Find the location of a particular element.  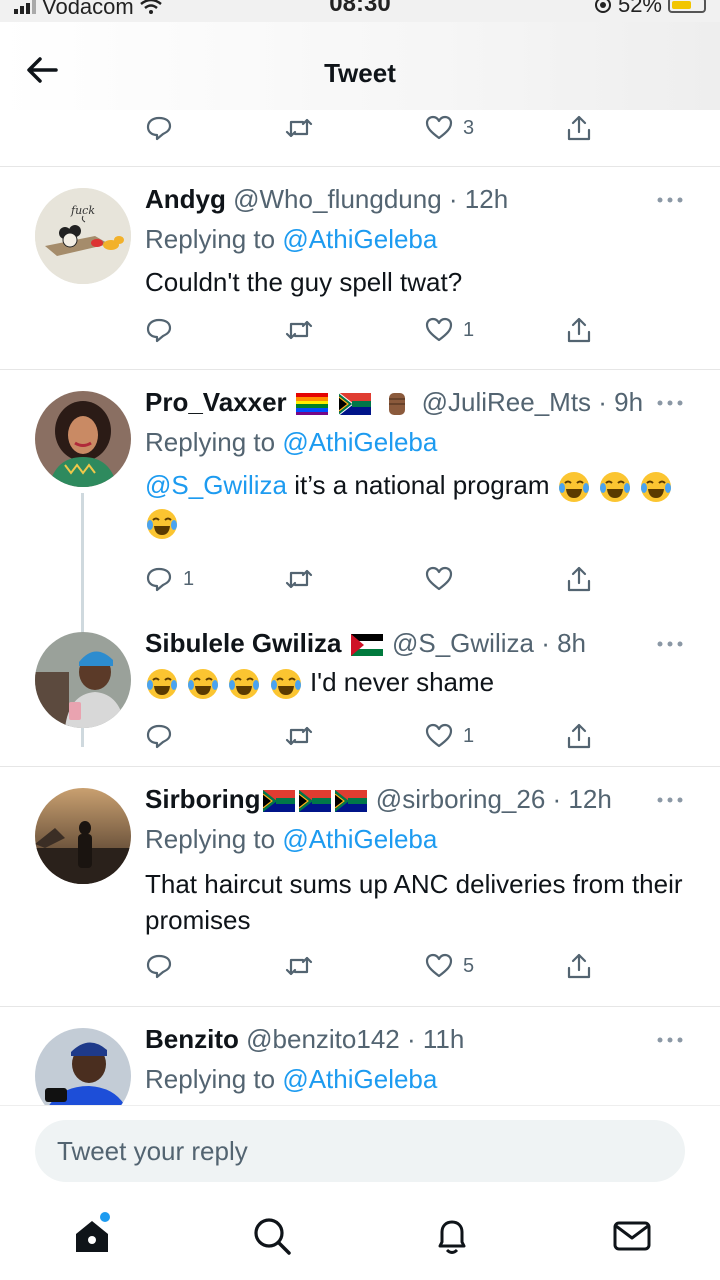

display-name: Sibulele Gwiliza is located at coordinates (243, 643).